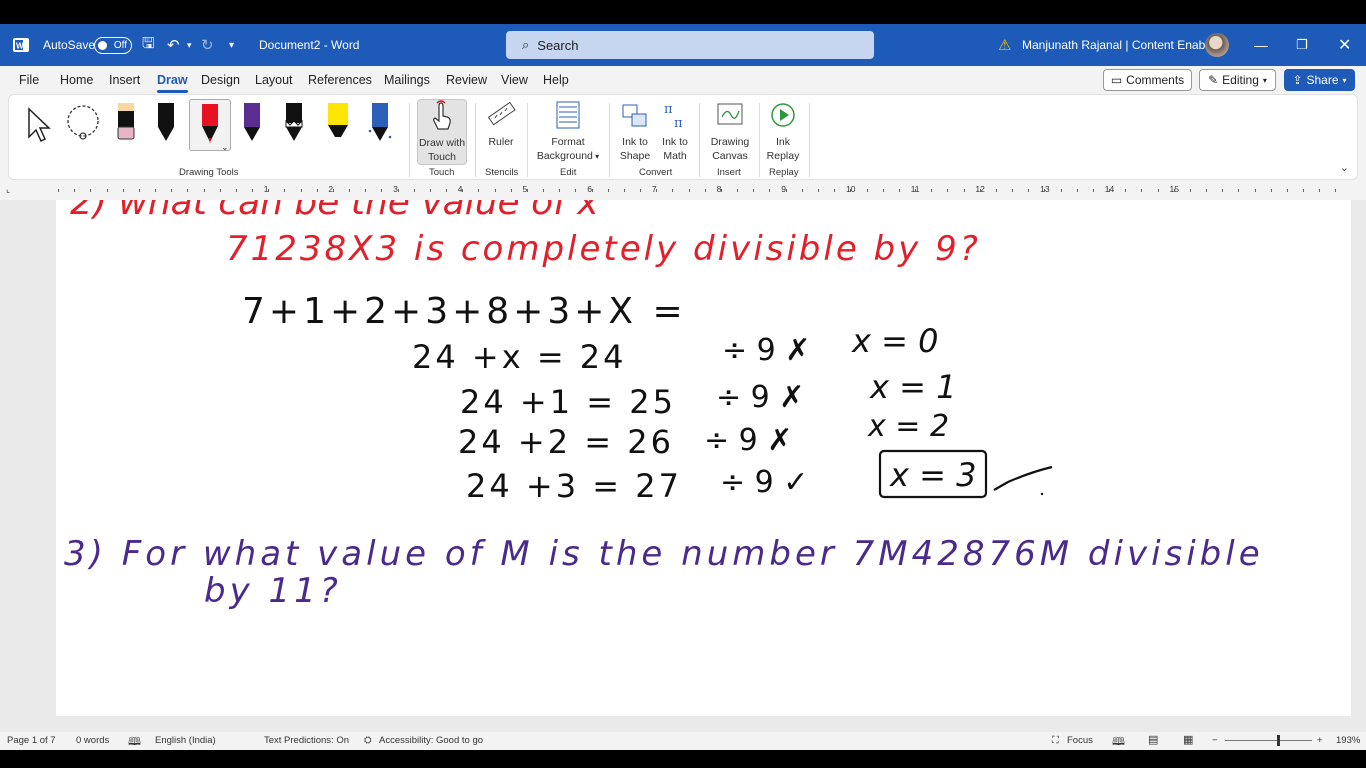 The height and width of the screenshot is (768, 1366). What do you see at coordinates (172, 83) in the screenshot?
I see `tab-draw: Draw` at bounding box center [172, 83].